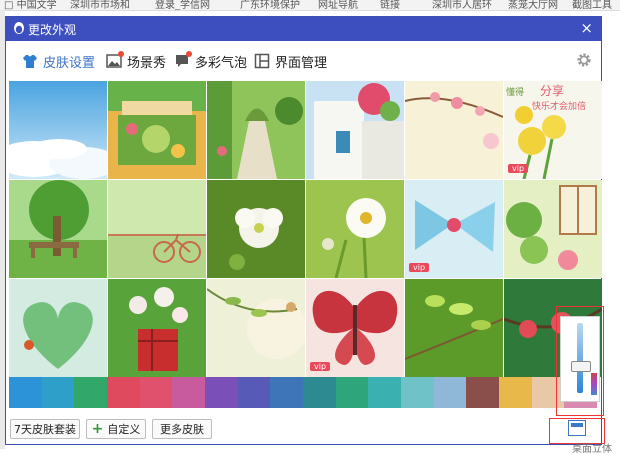  Describe the element at coordinates (58, 130) in the screenshot. I see `skin-tile-sky-clouds` at that location.